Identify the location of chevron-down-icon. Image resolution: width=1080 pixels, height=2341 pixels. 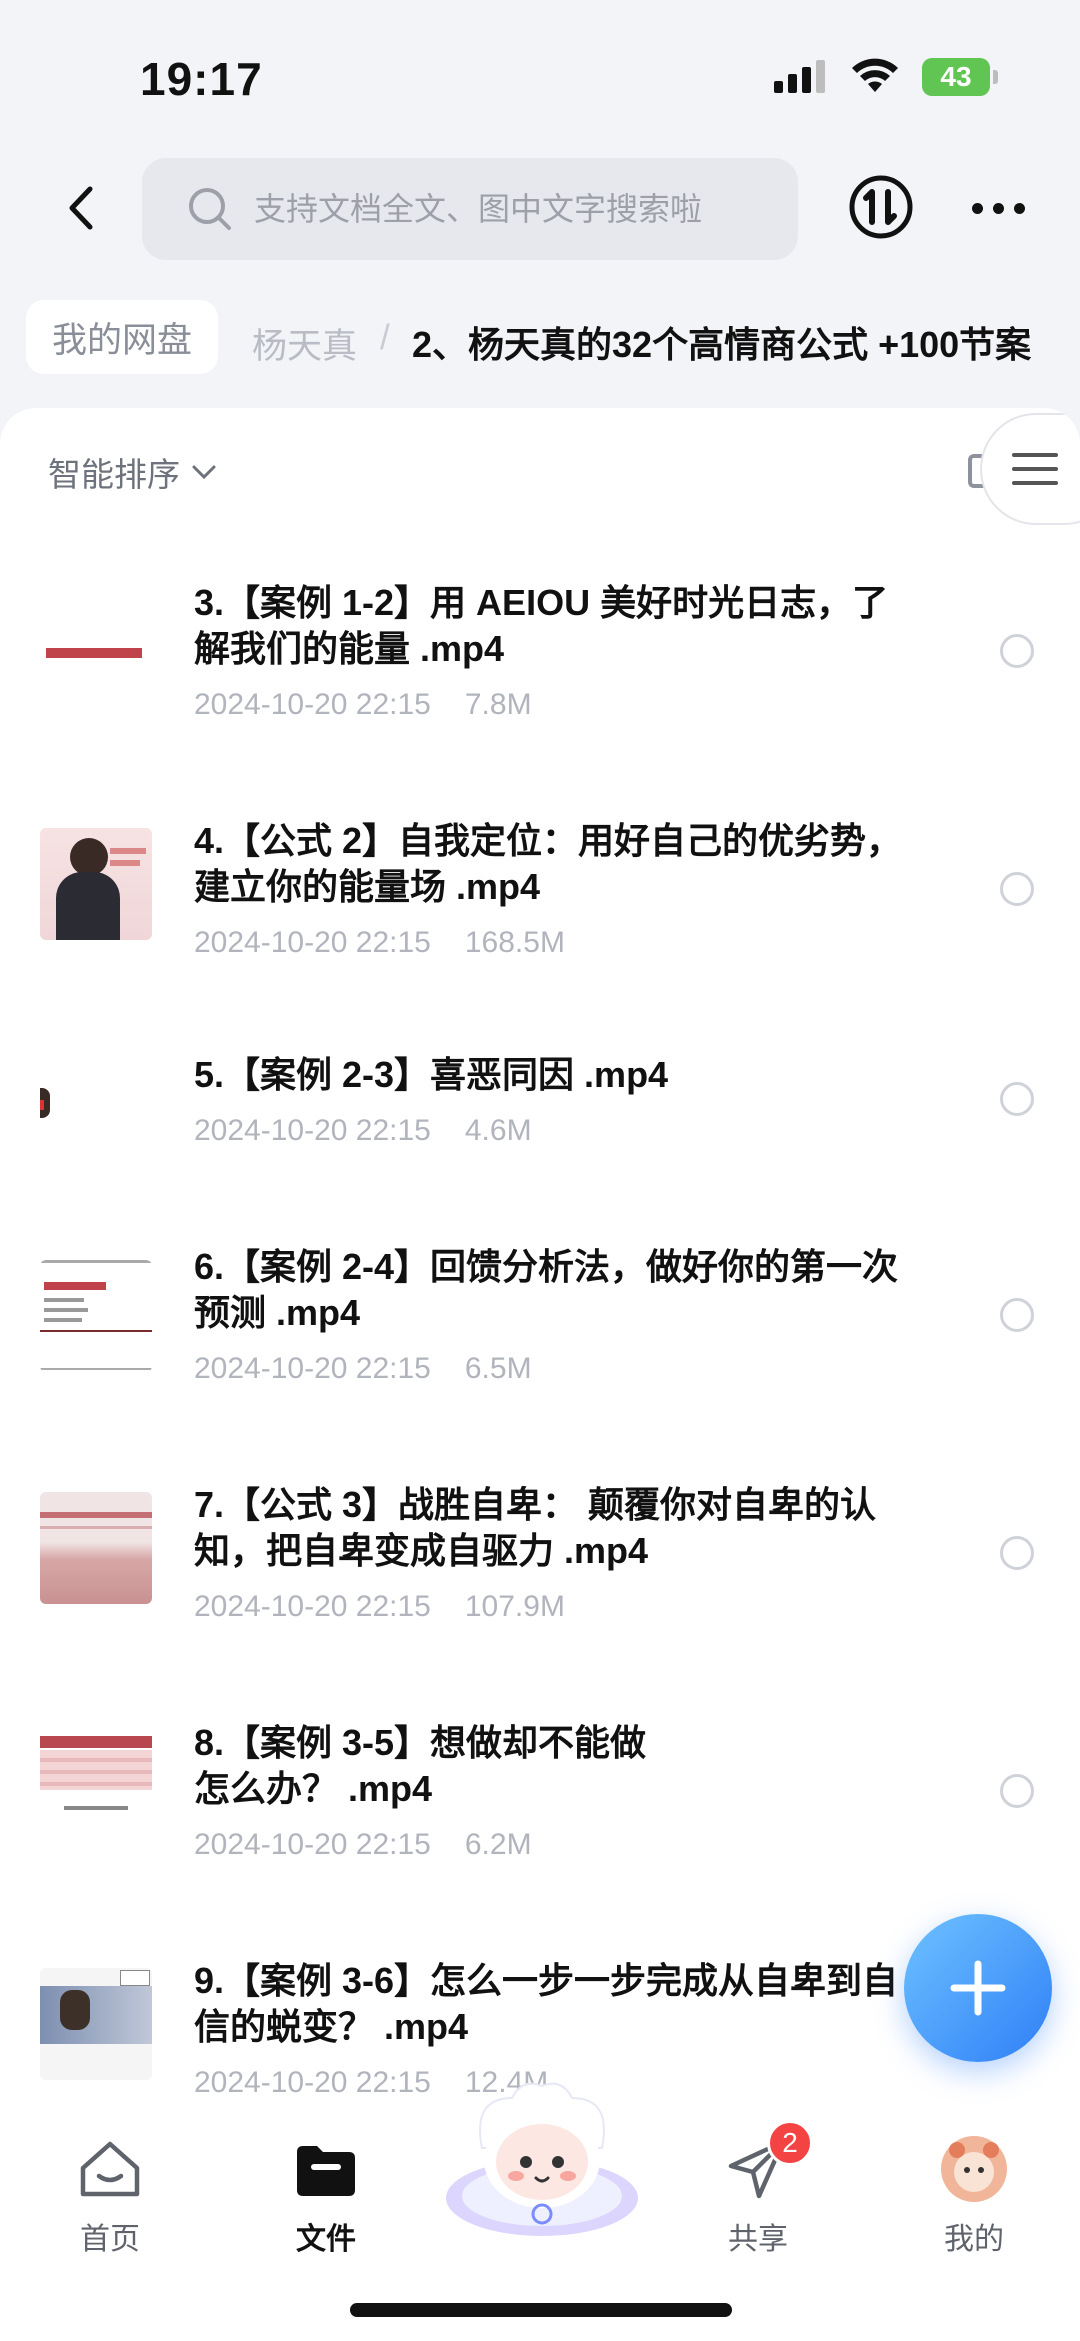
(204, 472).